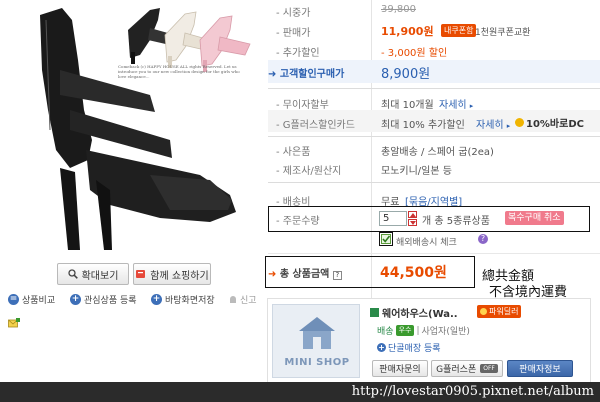  Describe the element at coordinates (306, 74) in the screenshot. I see `customer-price-label: ➜ 고객할인구매가` at that location.